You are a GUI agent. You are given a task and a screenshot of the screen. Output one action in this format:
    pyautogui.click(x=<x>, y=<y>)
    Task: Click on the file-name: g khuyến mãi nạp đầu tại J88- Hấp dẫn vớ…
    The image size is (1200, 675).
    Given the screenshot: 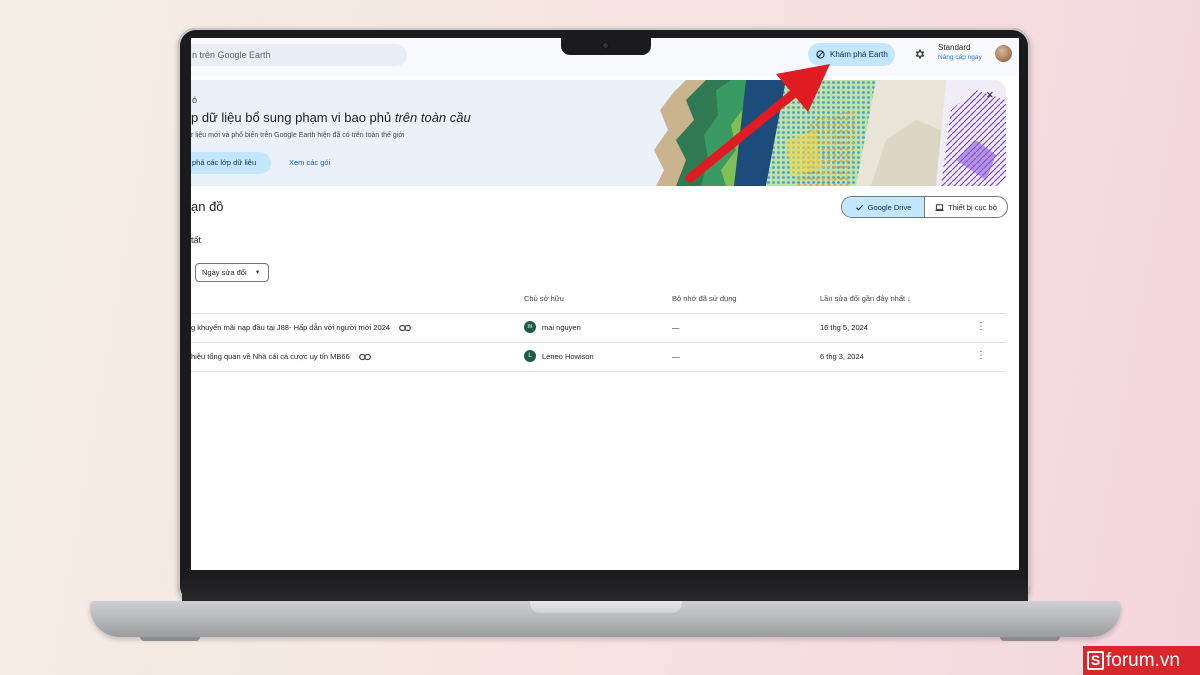 What is the action you would take?
    pyautogui.click(x=291, y=327)
    